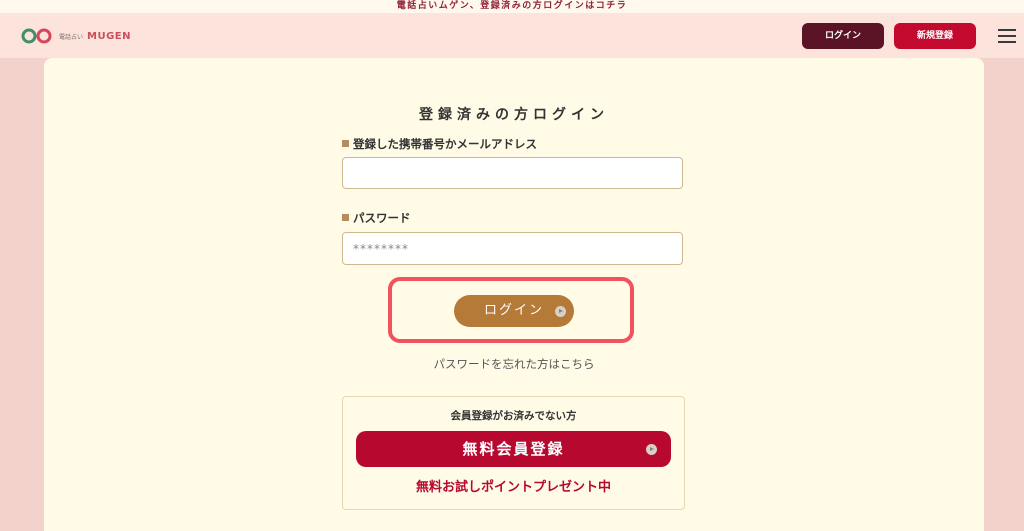 The width and height of the screenshot is (1024, 531). Describe the element at coordinates (71, 37) in the screenshot. I see `logo-subtitle: 電話占い` at that location.